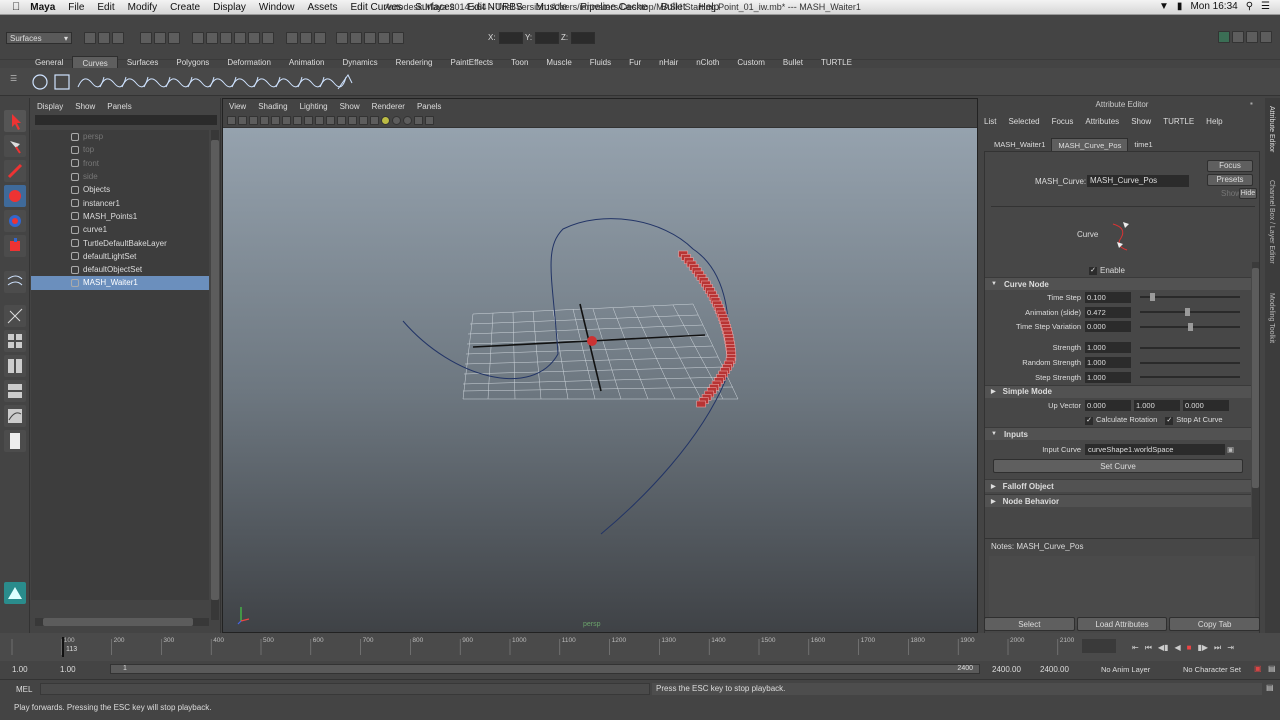  I want to click on presets-button: Presets, so click(1230, 180).